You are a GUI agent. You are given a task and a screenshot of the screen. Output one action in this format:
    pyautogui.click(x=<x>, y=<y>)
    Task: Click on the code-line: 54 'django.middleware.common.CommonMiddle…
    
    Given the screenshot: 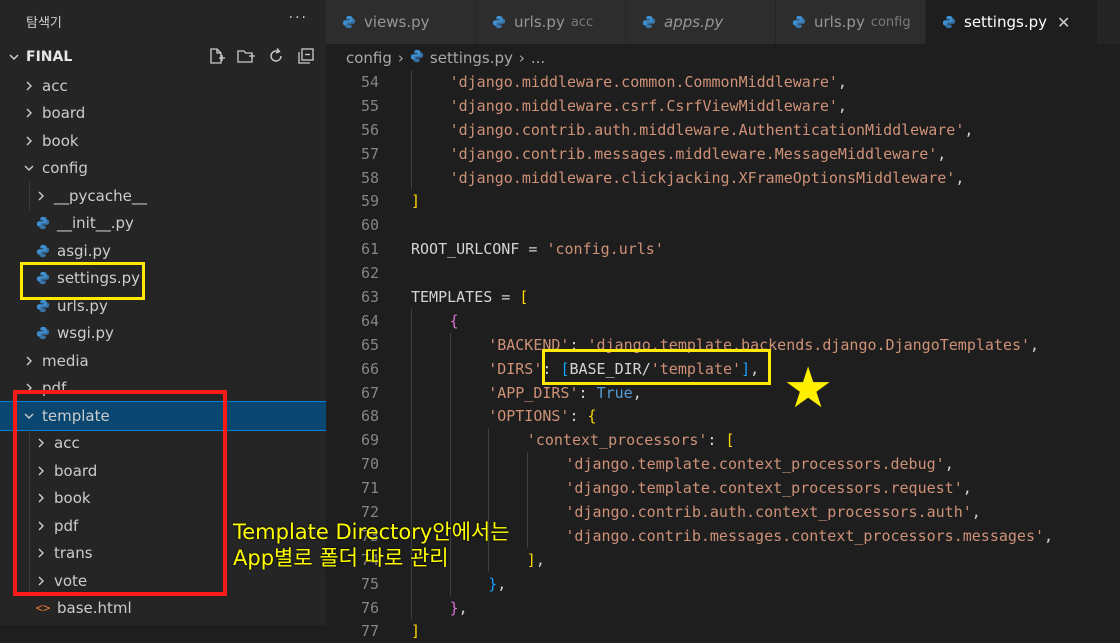 What is the action you would take?
    pyautogui.click(x=723, y=82)
    